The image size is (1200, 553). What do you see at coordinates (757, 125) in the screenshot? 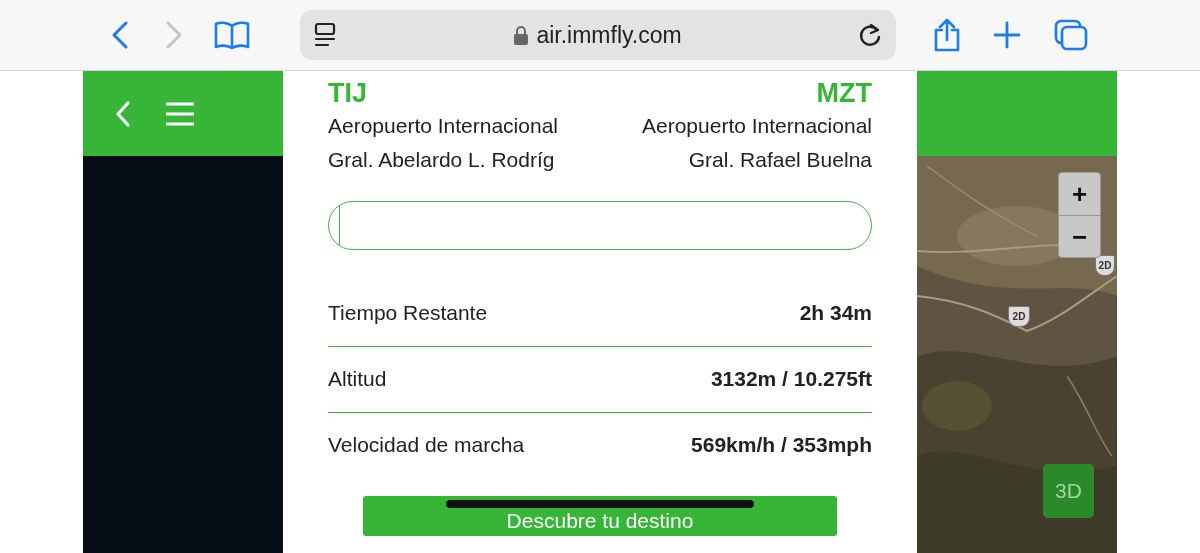
I see `destination-airport-name: Aeropuerto Internacional` at bounding box center [757, 125].